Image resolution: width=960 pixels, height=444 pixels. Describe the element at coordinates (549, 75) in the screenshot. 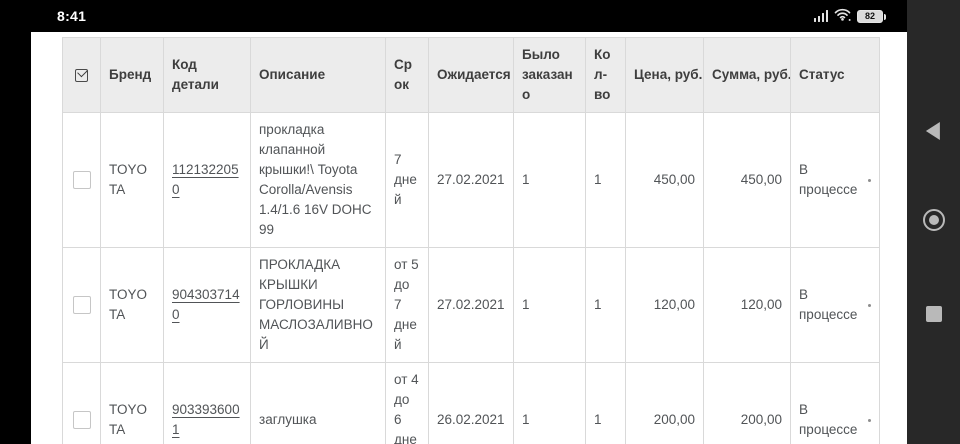

I see `column-header-was-ordered: Было заказано` at that location.